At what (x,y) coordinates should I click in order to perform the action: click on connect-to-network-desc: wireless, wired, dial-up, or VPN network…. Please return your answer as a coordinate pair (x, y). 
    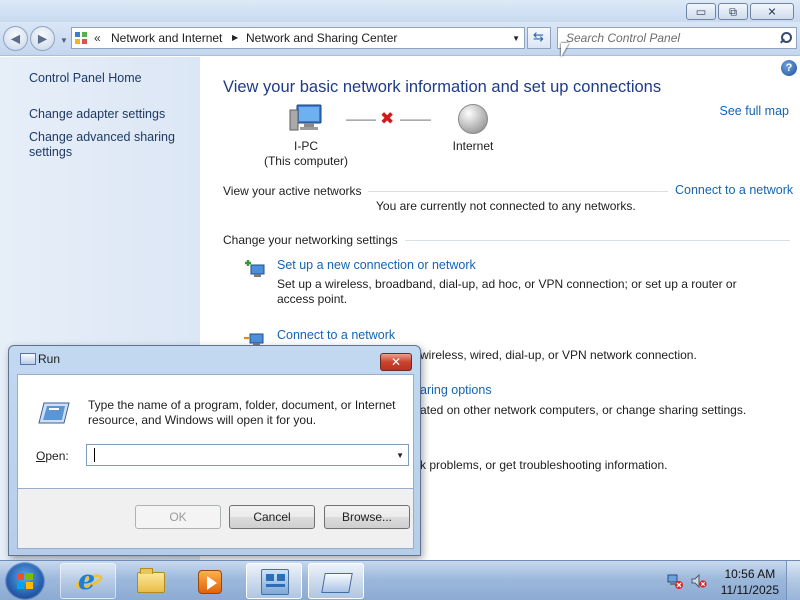
    Looking at the image, I should click on (558, 355).